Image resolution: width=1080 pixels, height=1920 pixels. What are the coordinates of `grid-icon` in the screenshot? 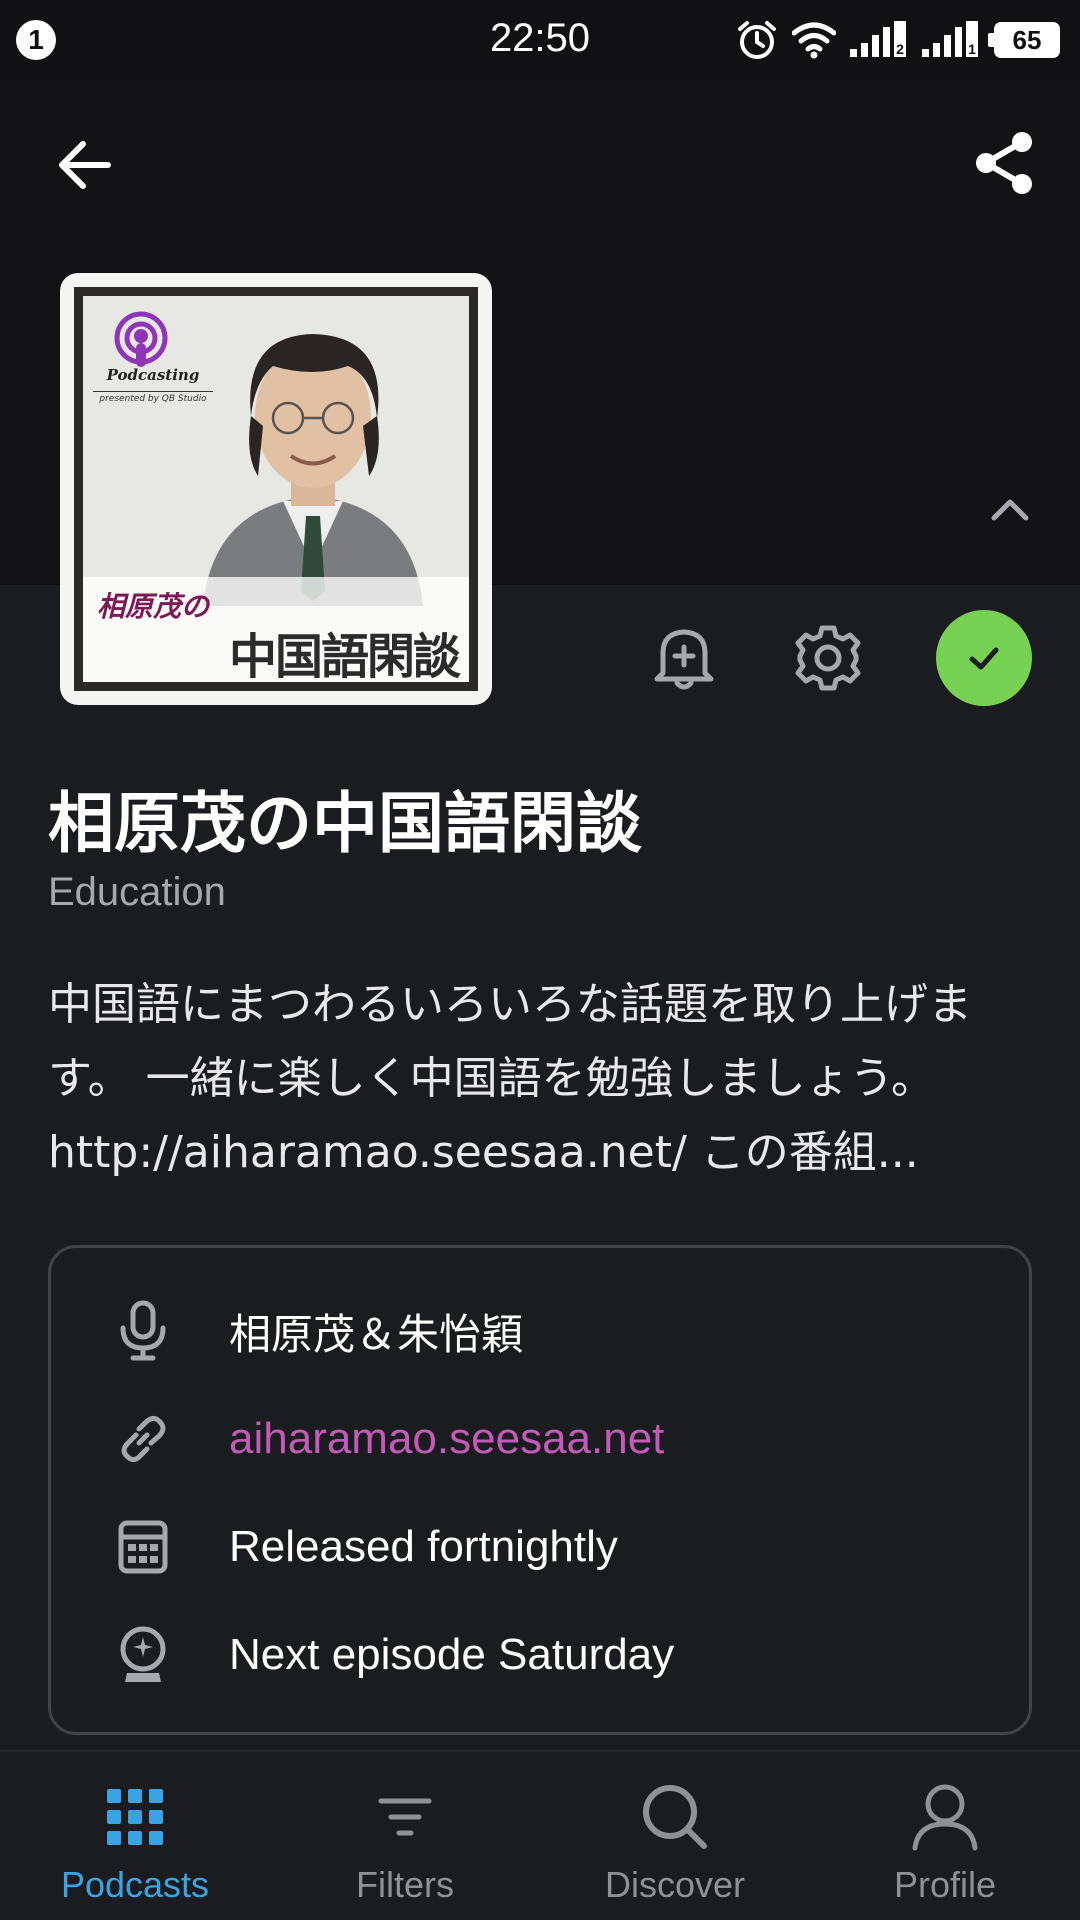 It's located at (135, 1817).